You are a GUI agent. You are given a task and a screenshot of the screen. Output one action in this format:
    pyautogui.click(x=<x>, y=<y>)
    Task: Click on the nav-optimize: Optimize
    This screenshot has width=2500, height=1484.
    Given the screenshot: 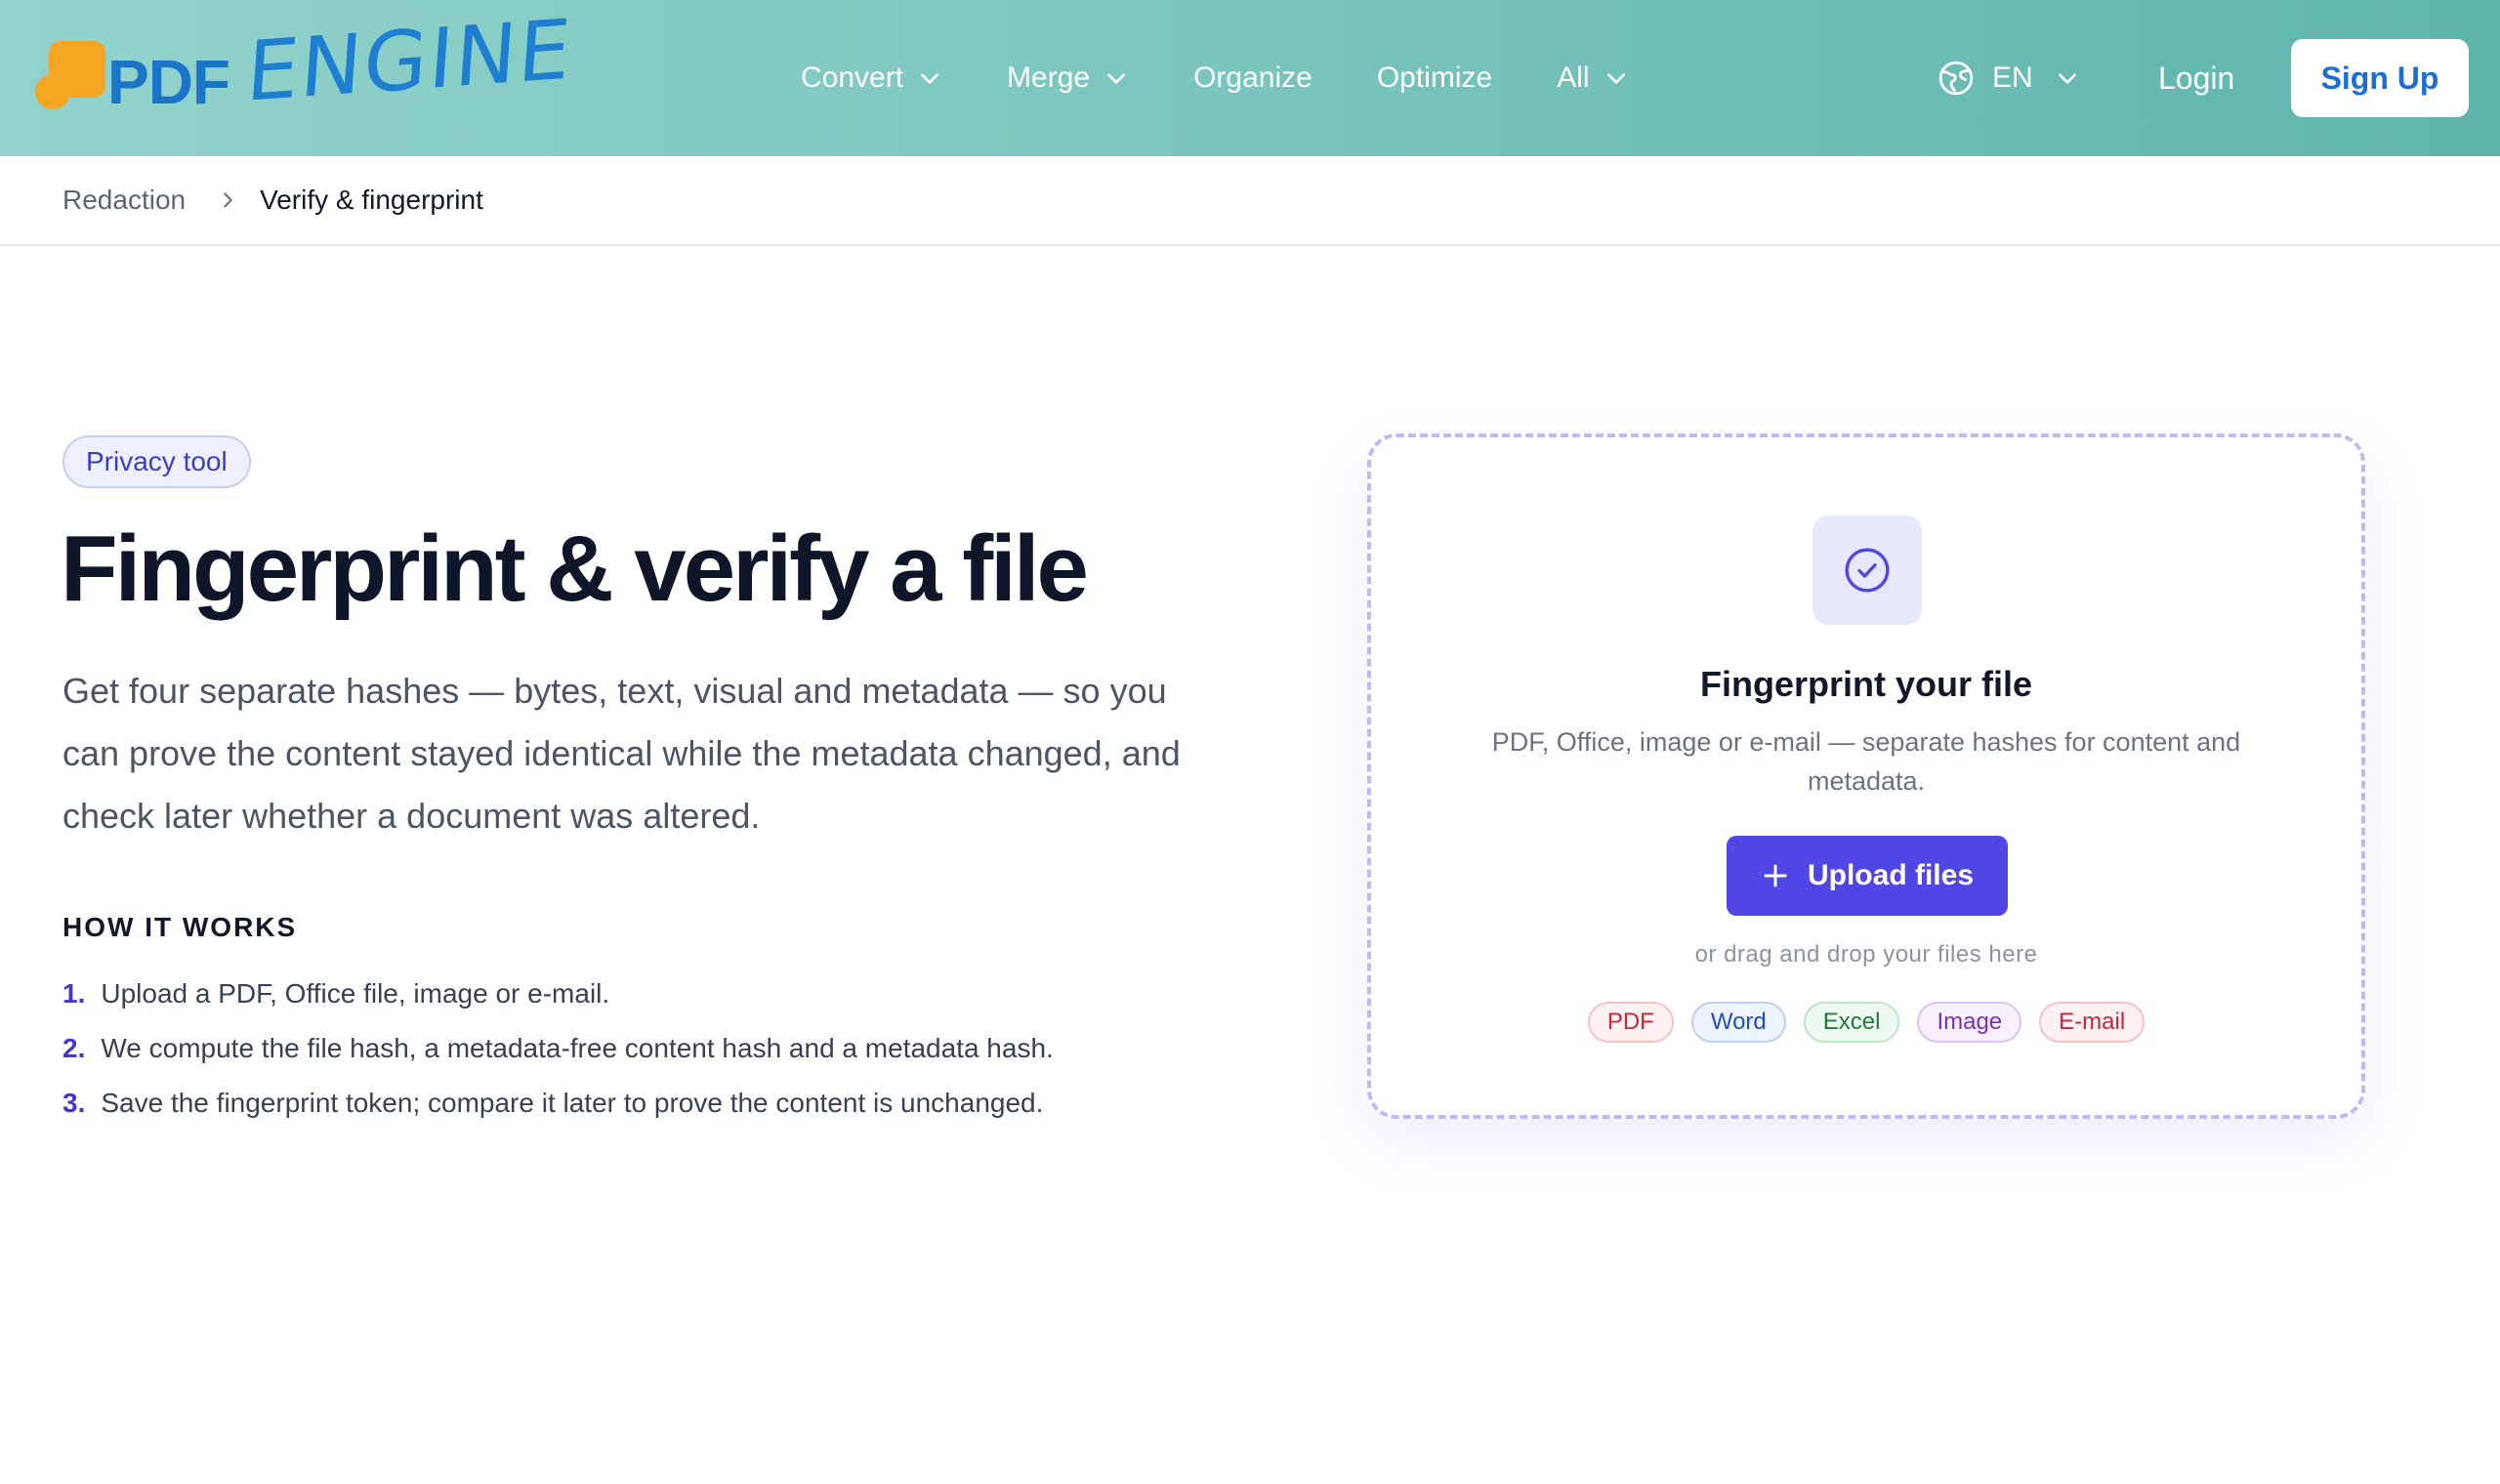 What is the action you would take?
    pyautogui.click(x=1434, y=79)
    